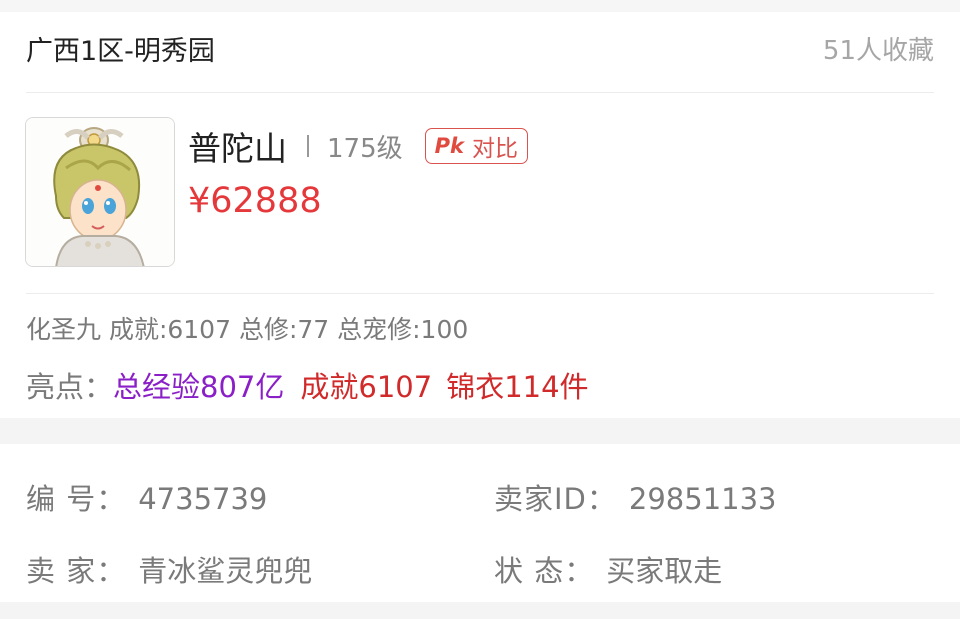 The height and width of the screenshot is (619, 960). Describe the element at coordinates (308, 146) in the screenshot. I see `separator` at that location.